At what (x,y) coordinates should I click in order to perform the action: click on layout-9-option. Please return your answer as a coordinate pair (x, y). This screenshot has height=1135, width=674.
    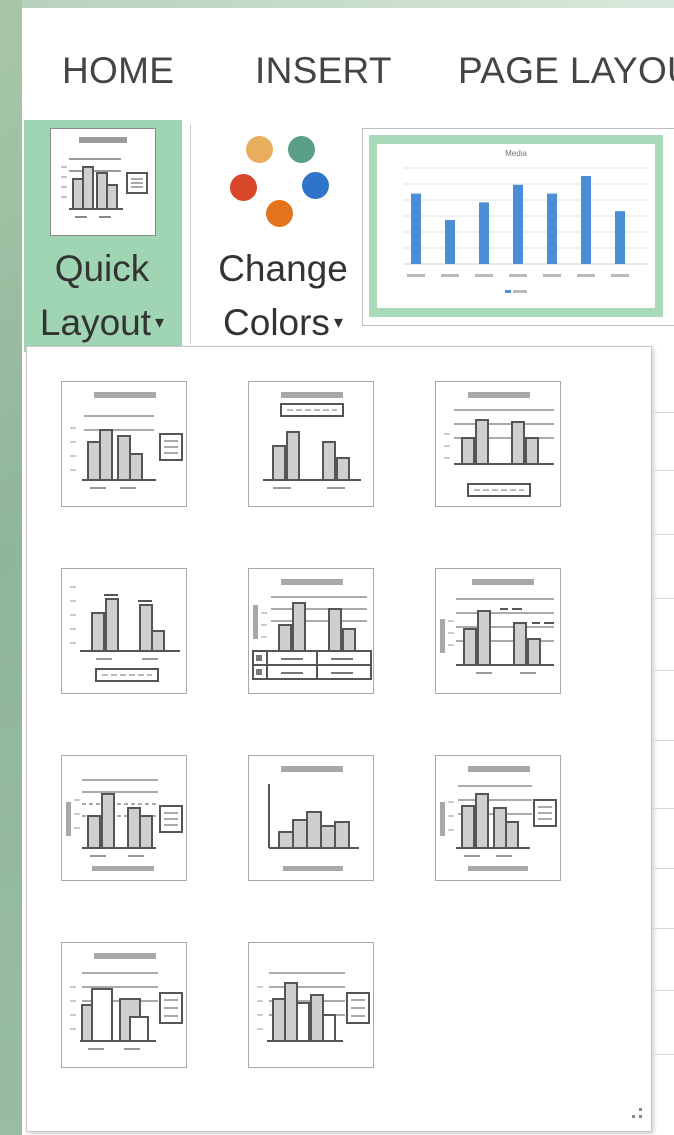
    Looking at the image, I should click on (498, 818).